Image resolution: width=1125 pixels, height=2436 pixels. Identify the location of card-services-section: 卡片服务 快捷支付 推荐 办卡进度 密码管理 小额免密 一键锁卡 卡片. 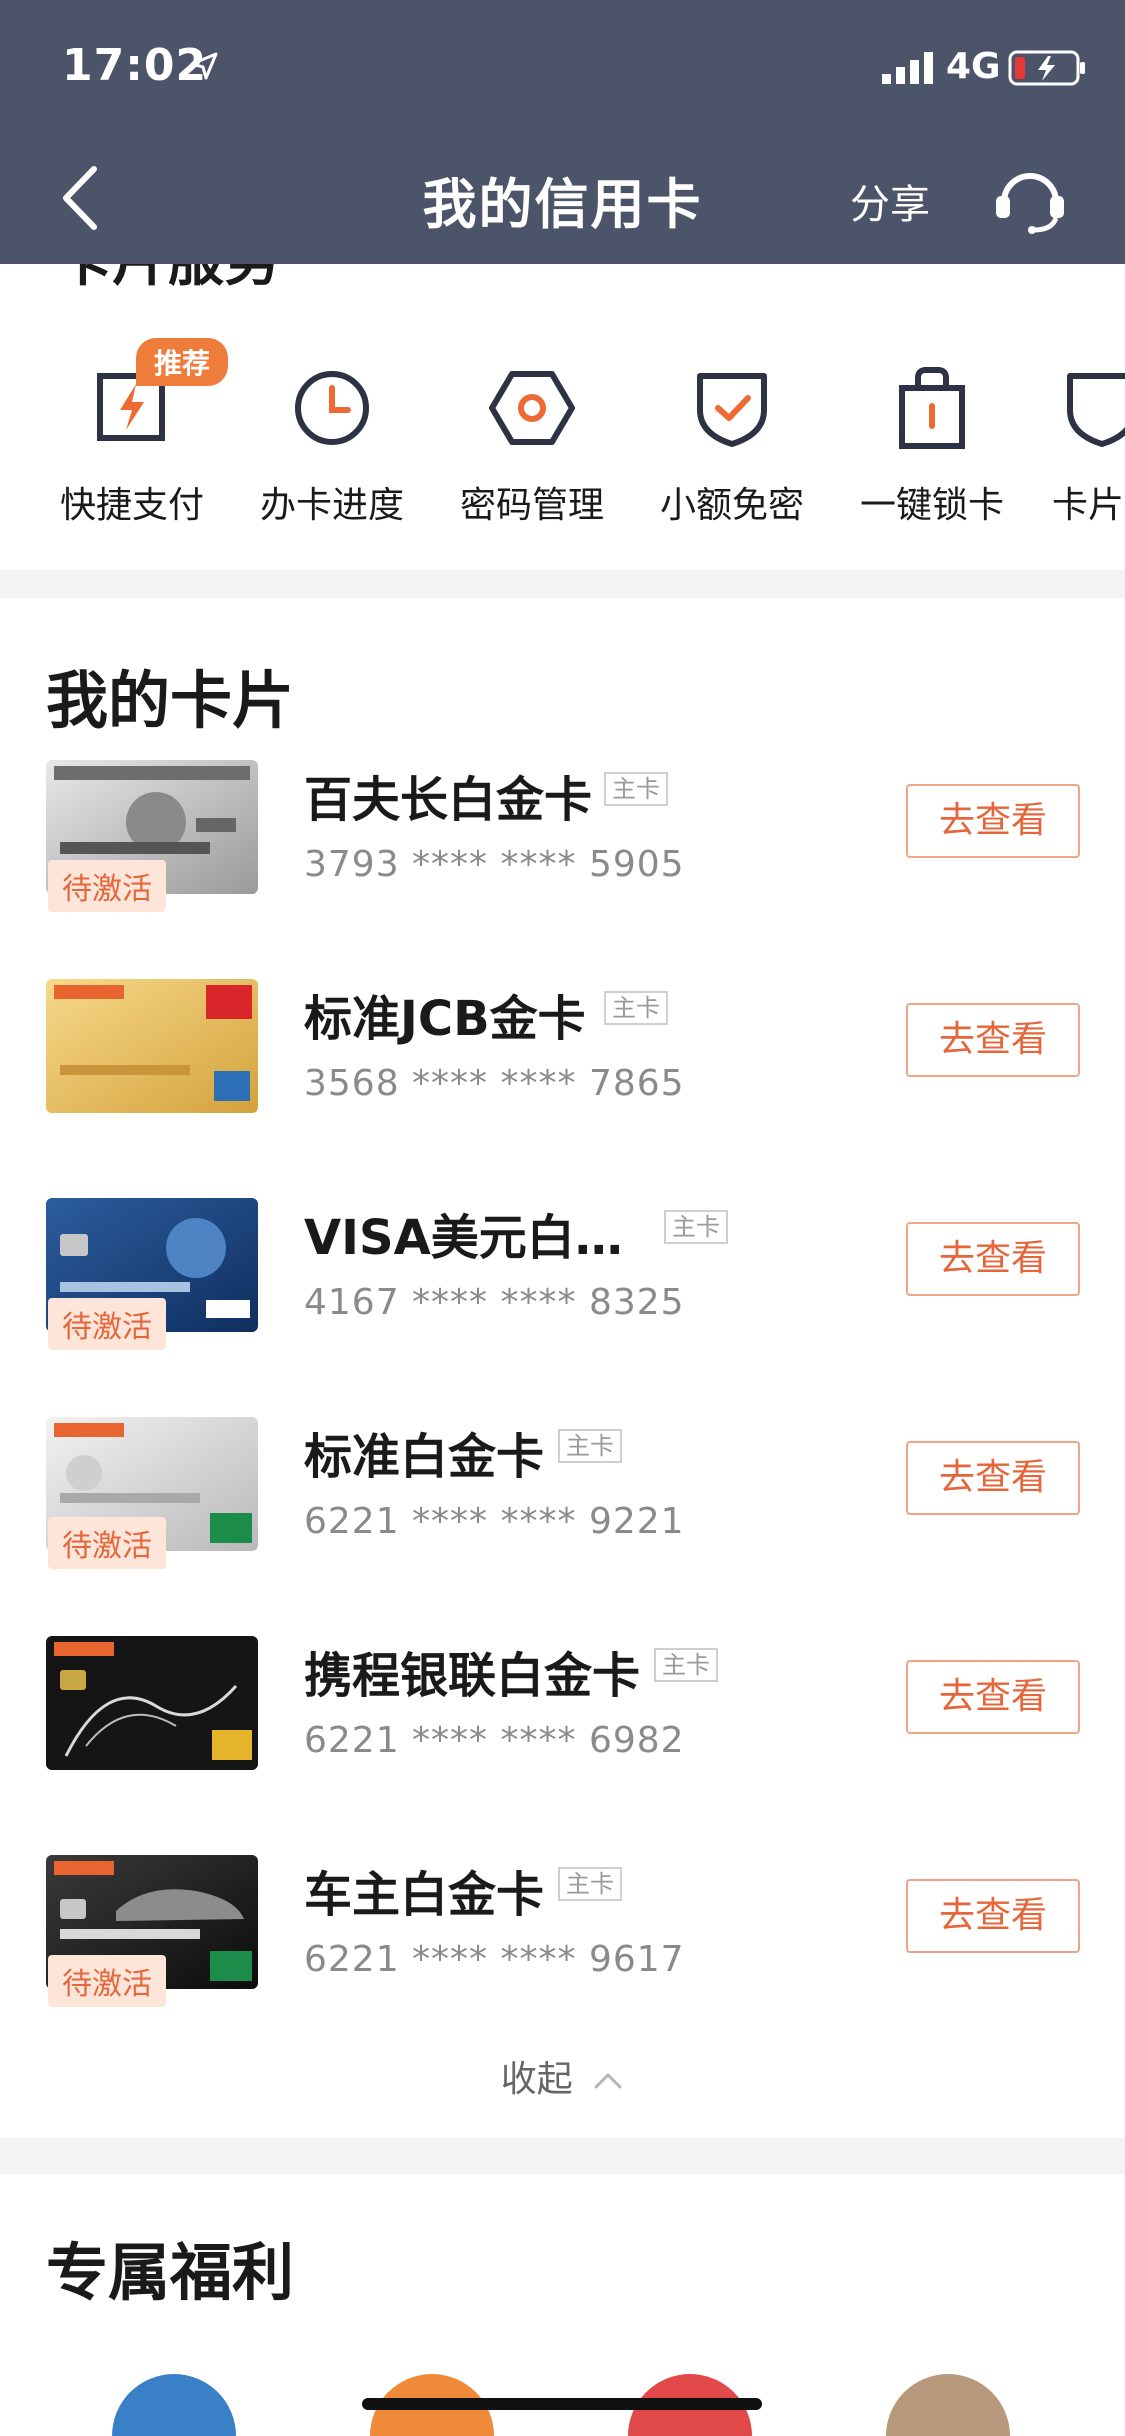
(562, 405).